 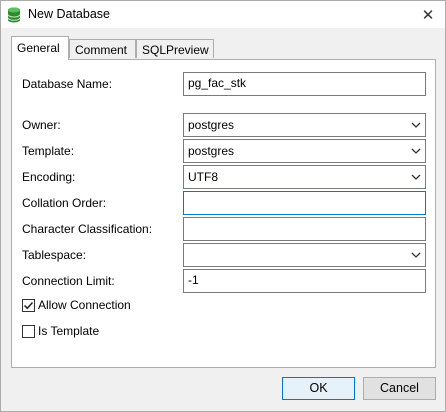 What do you see at coordinates (304, 84) in the screenshot?
I see `database-name-field: pg_fac_stk` at bounding box center [304, 84].